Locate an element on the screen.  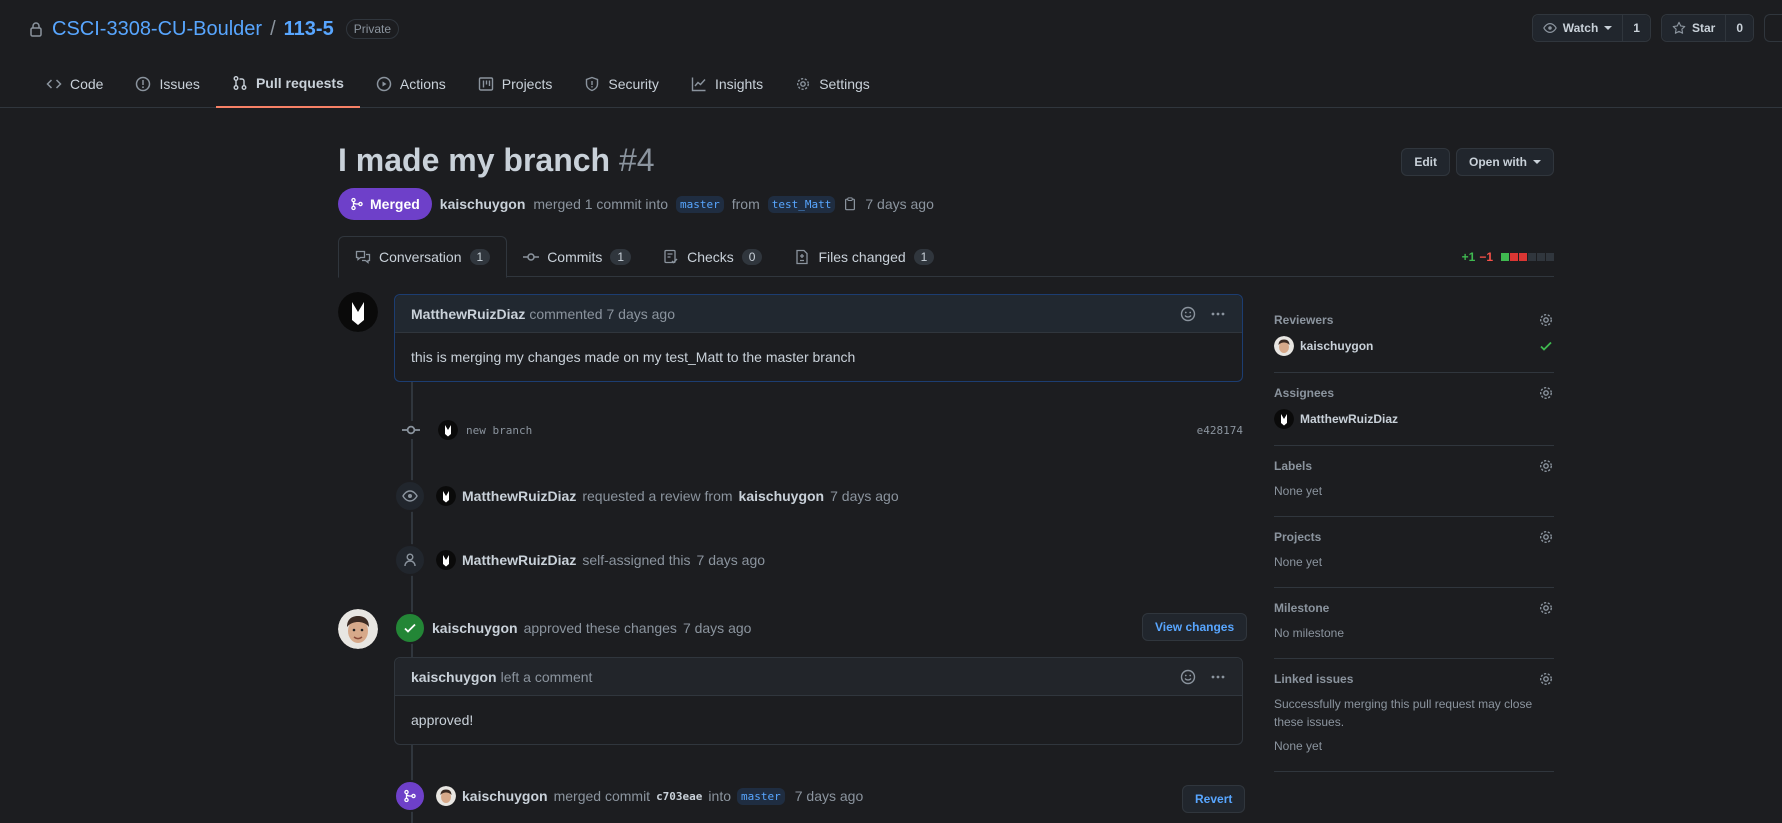
commit-message: new branch is located at coordinates (499, 430).